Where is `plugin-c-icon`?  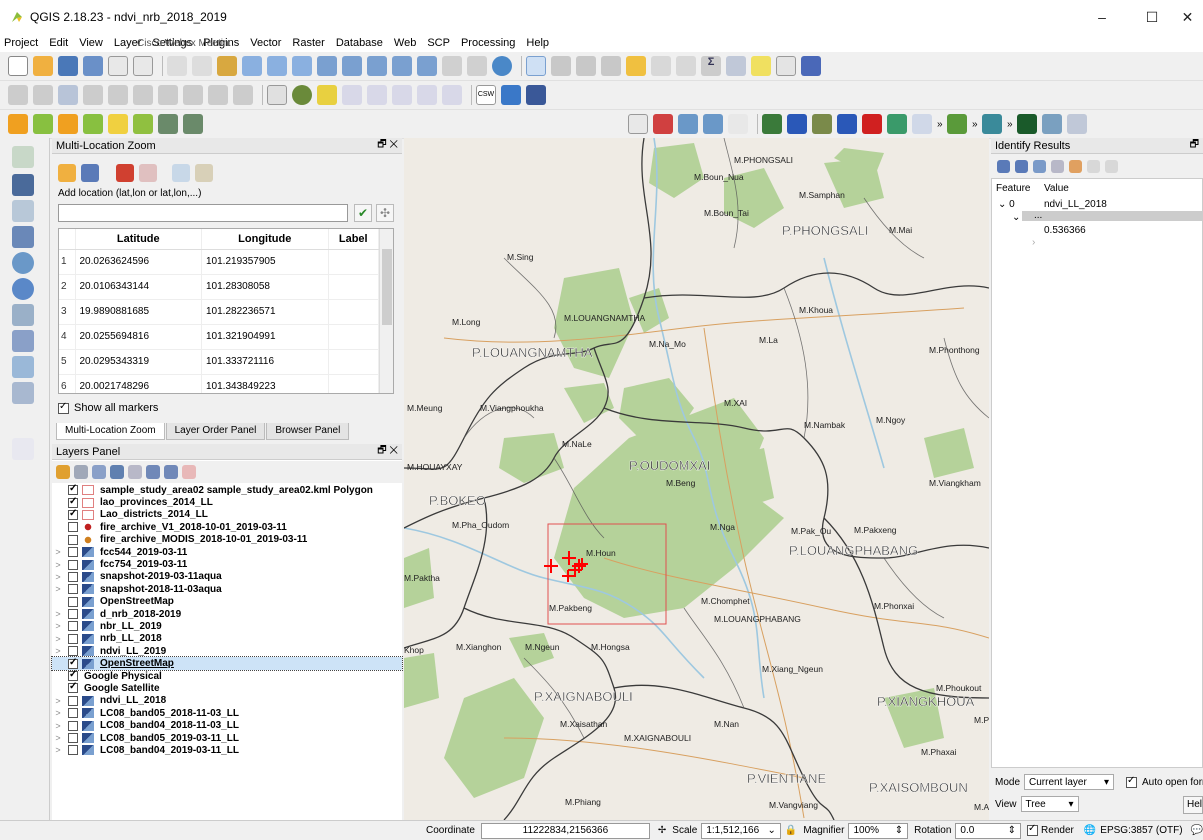
plugin-c-icon is located at coordinates (68, 124).